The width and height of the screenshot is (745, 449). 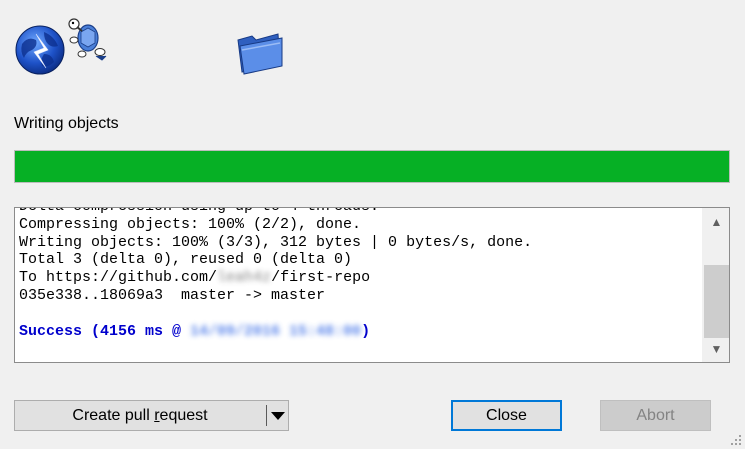 I want to click on vertical-scrollbar: ▲ ▼, so click(x=715, y=285).